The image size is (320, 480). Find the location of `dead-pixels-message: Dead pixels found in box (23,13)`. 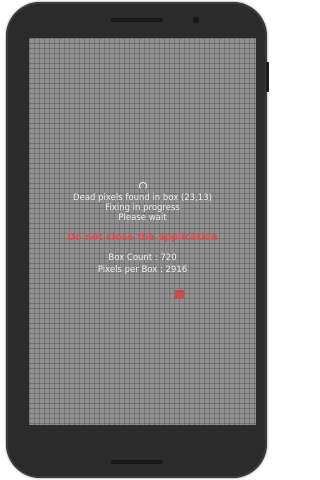

dead-pixels-message: Dead pixels found in box (23,13) is located at coordinates (142, 198).